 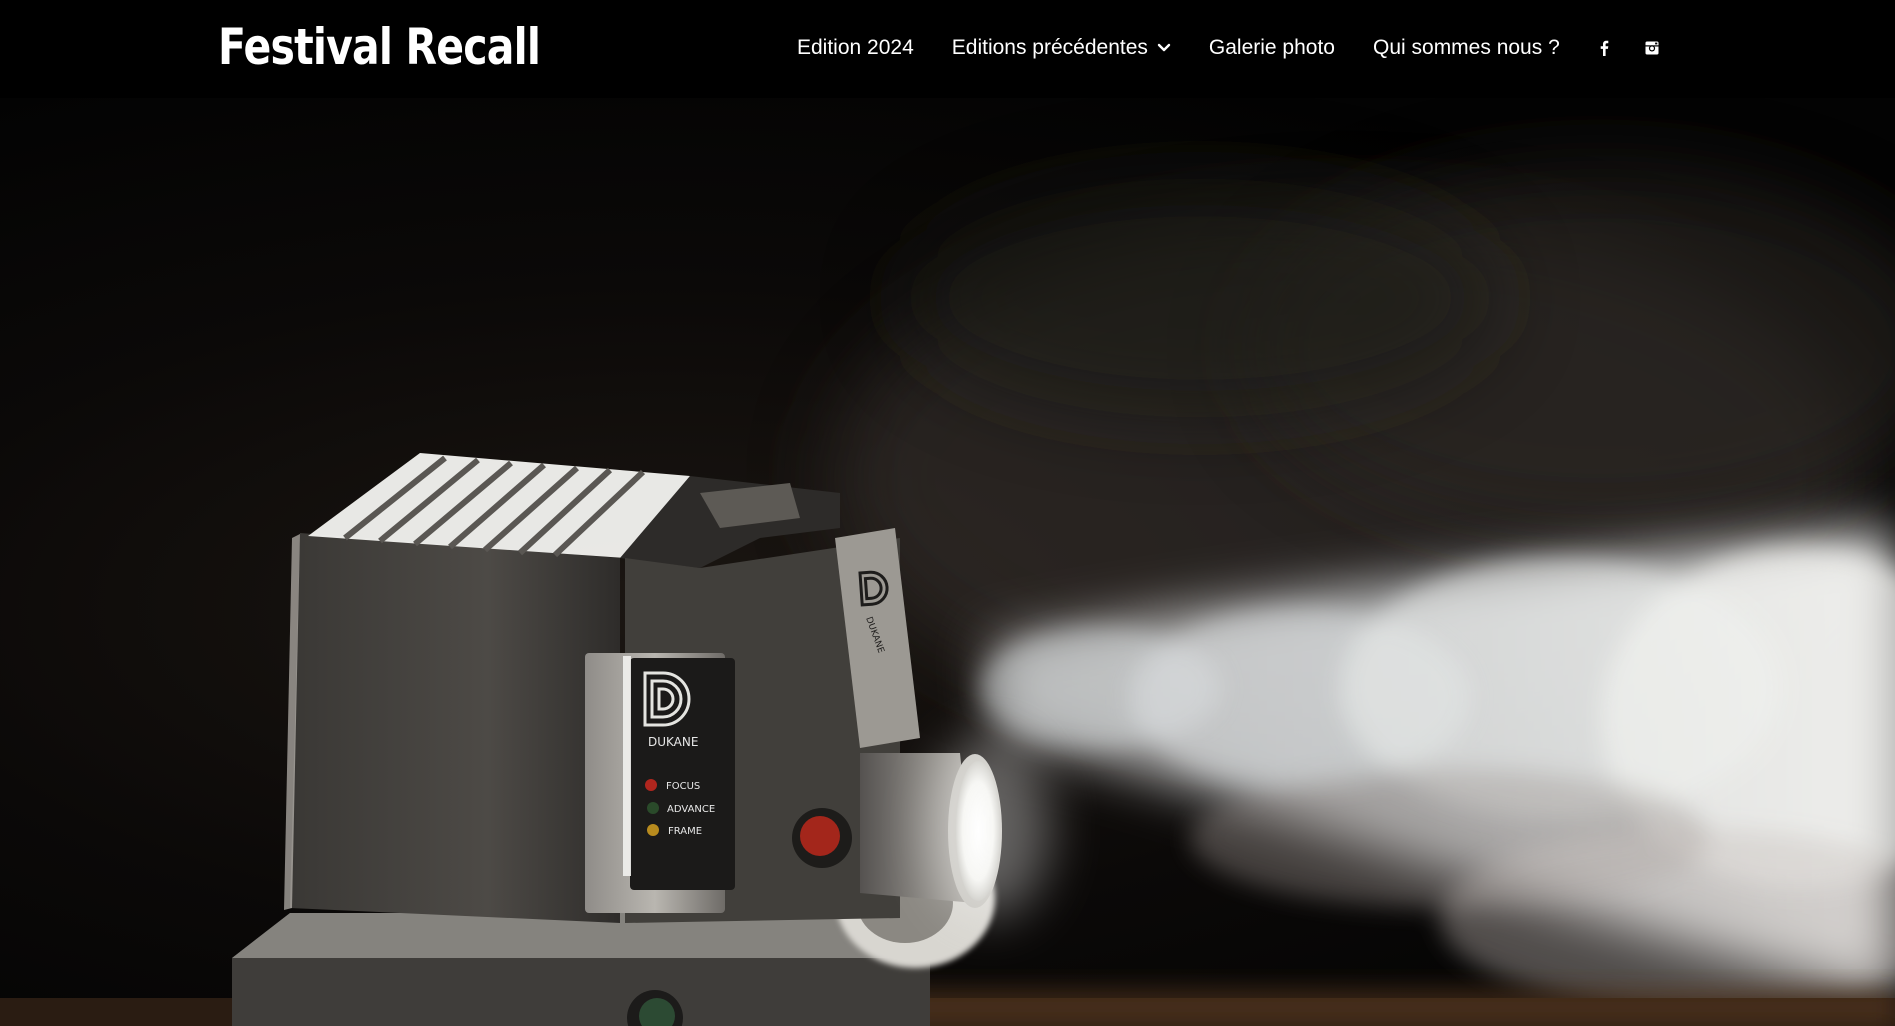 What do you see at coordinates (673, 742) in the screenshot?
I see `projector-brand-label: DUKANE` at bounding box center [673, 742].